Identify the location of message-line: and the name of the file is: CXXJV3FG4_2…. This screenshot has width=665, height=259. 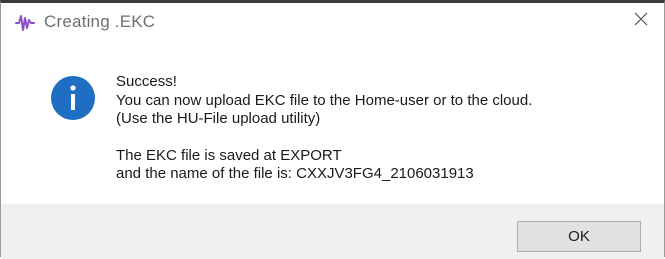
(295, 173).